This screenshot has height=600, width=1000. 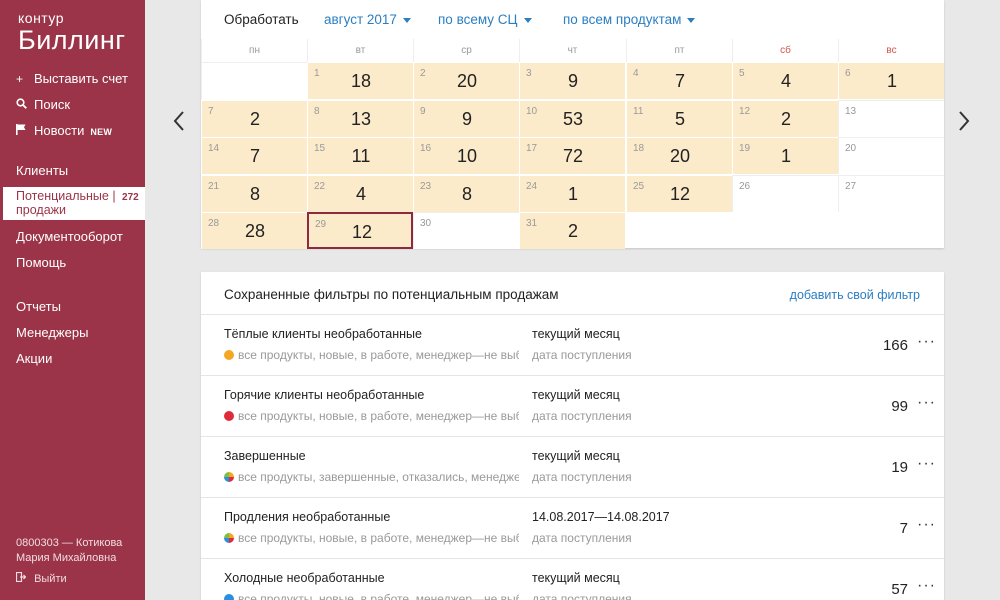 I want to click on chevron-right-icon, so click(x=964, y=121).